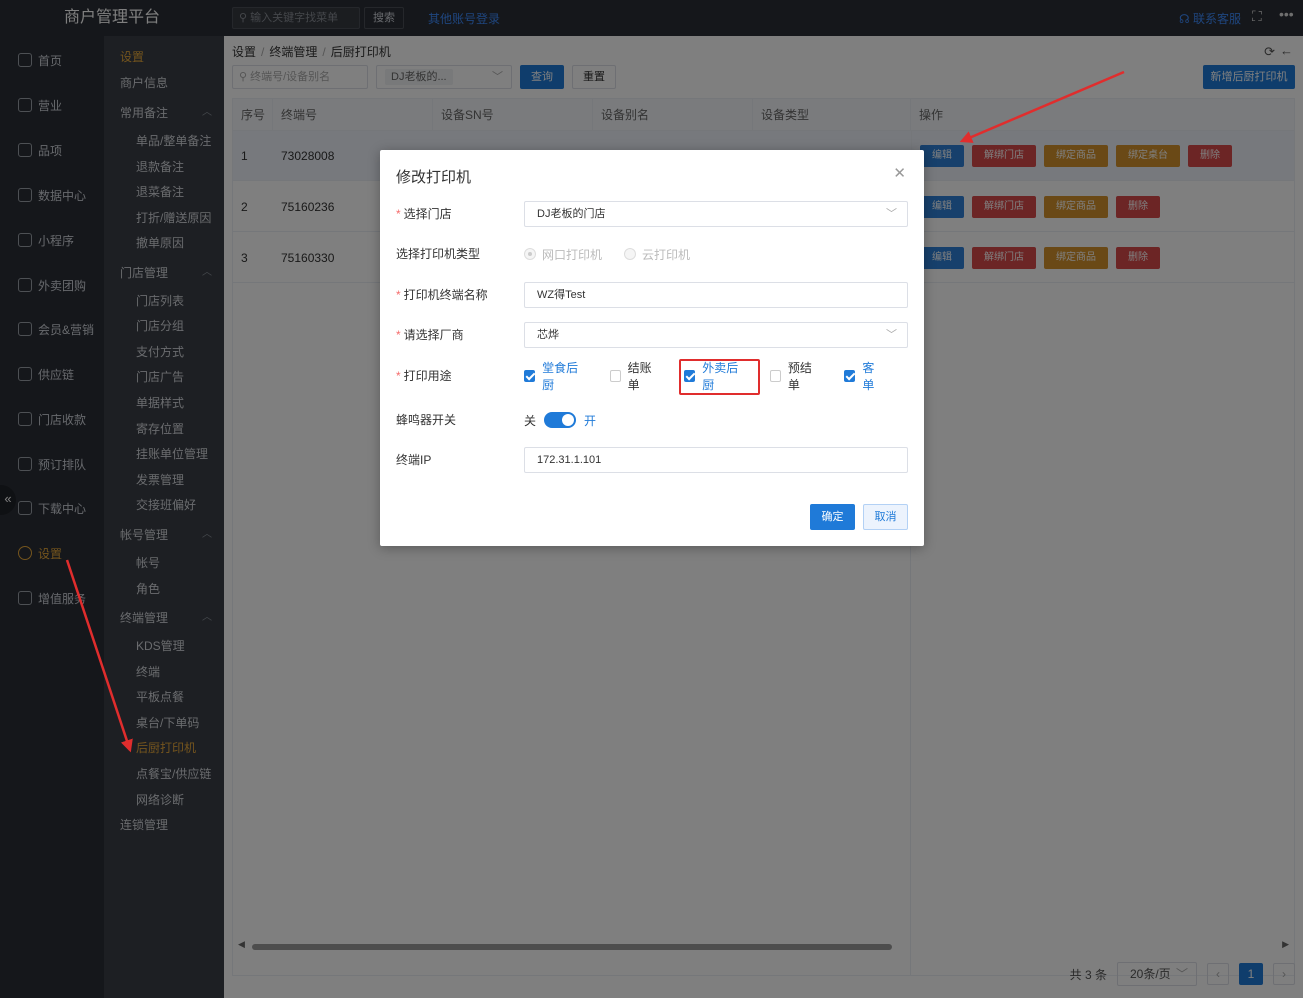 The width and height of the screenshot is (1303, 998). I want to click on confirm-button: 确定, so click(832, 517).